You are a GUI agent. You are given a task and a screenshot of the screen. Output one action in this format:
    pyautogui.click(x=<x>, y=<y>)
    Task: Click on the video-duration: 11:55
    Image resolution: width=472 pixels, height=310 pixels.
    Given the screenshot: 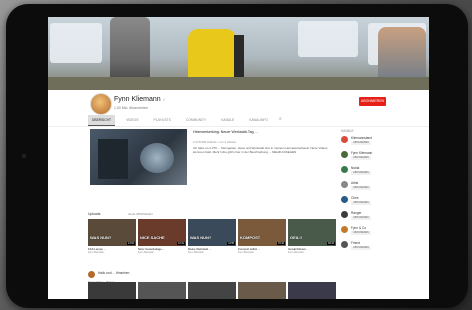 What is the action you would take?
    pyautogui.click(x=231, y=243)
    